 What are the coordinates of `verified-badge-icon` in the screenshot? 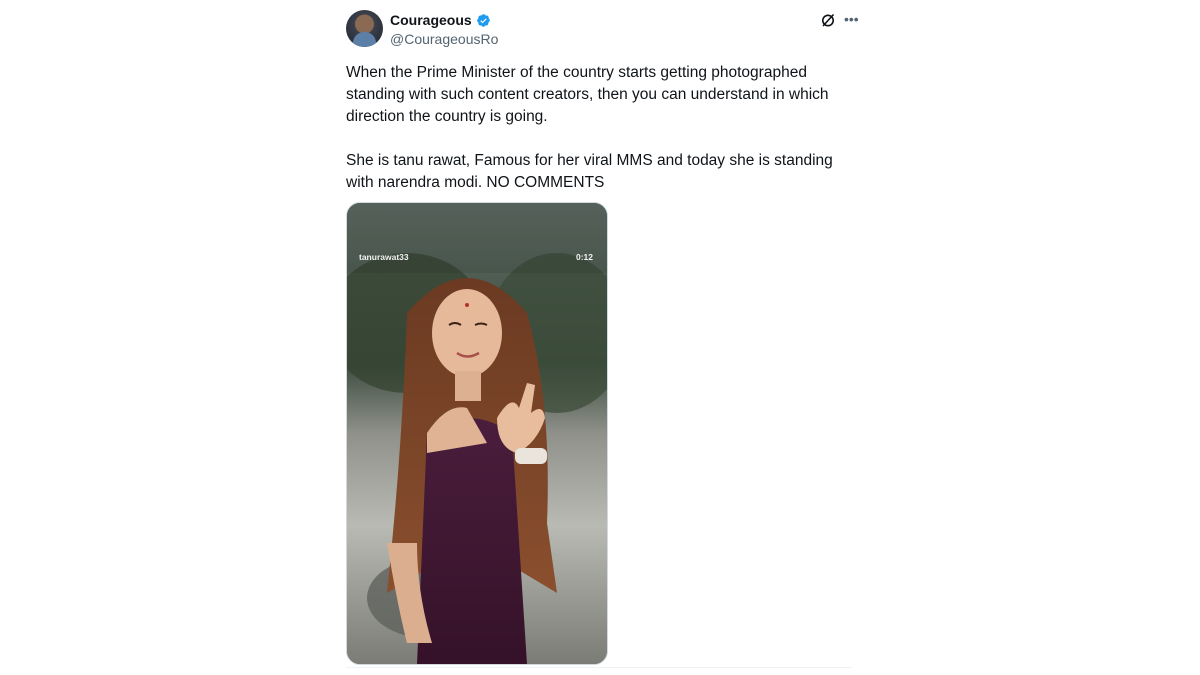 It's located at (483, 20).